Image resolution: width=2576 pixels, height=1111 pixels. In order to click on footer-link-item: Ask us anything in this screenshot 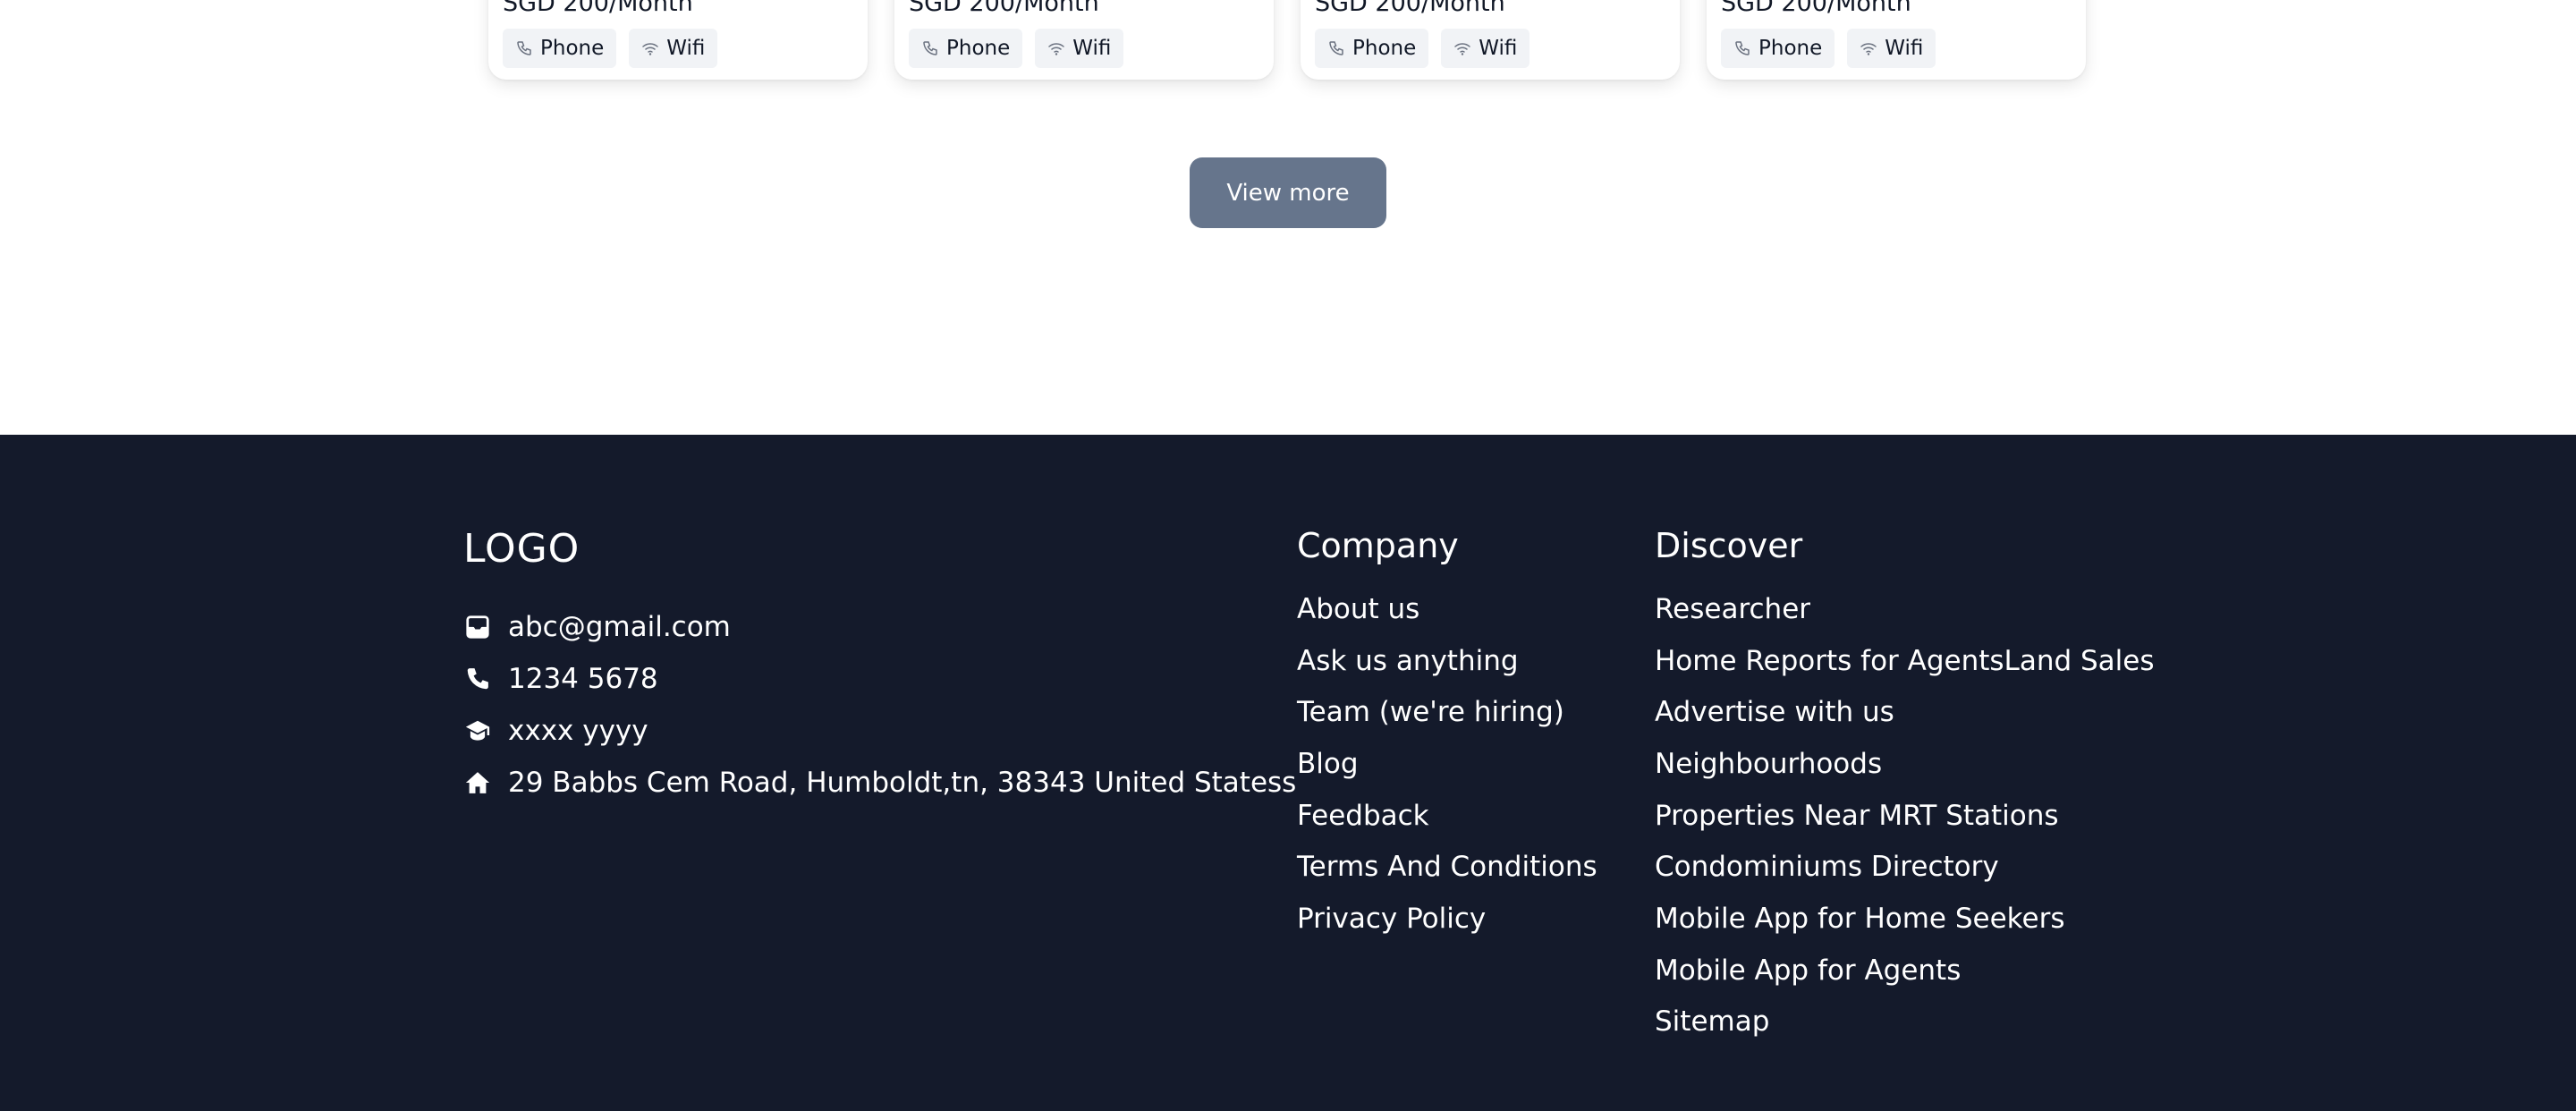, I will do `click(1447, 661)`.